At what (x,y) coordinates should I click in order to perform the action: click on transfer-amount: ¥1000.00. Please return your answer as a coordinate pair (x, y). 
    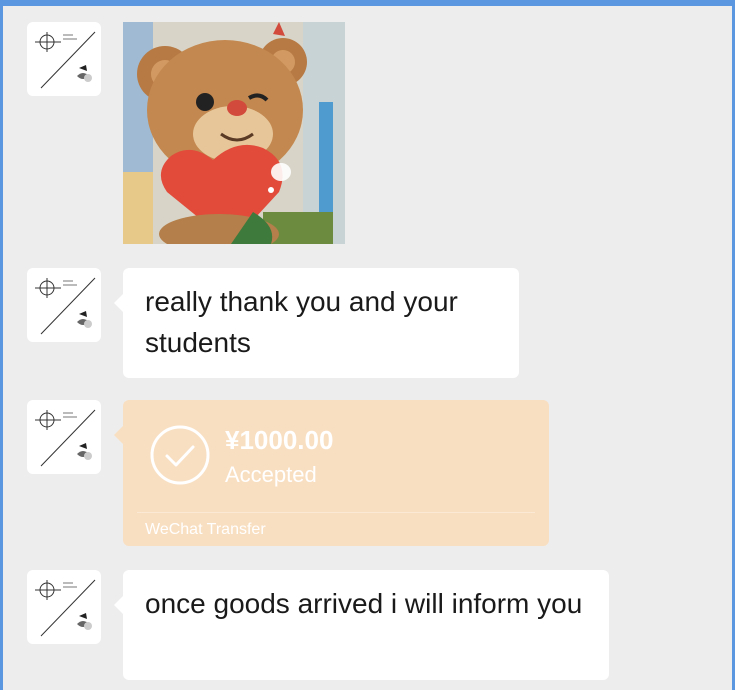
    Looking at the image, I should click on (279, 440).